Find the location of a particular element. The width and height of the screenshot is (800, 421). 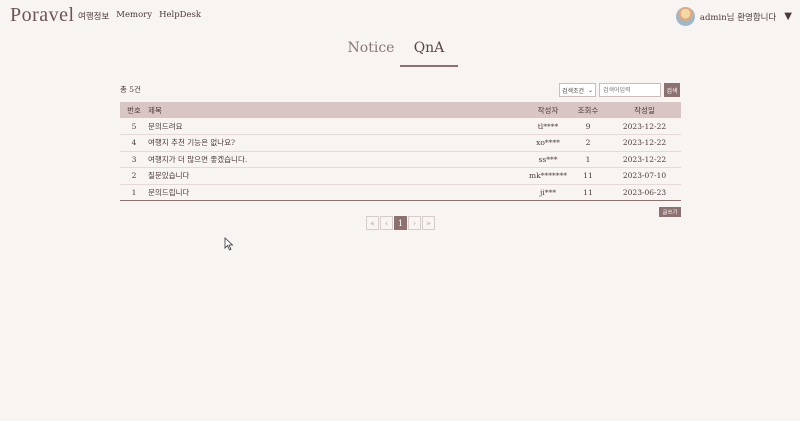

search-button: 검색 is located at coordinates (672, 90).